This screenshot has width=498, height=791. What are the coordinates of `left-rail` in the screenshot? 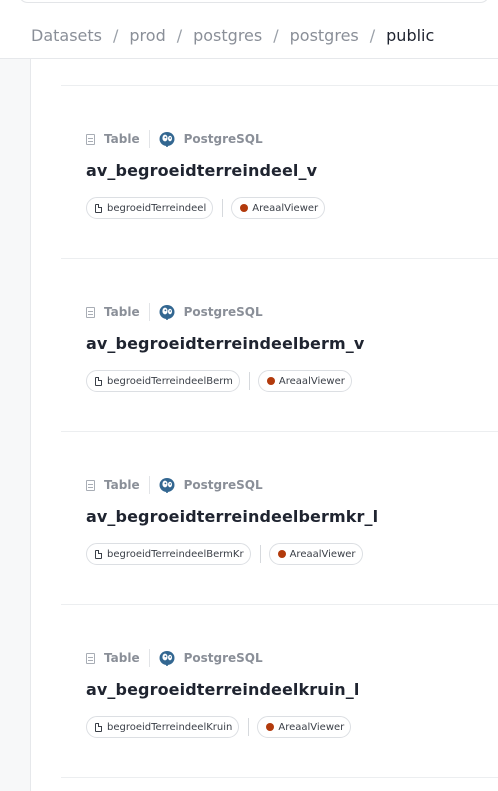 It's located at (15, 425).